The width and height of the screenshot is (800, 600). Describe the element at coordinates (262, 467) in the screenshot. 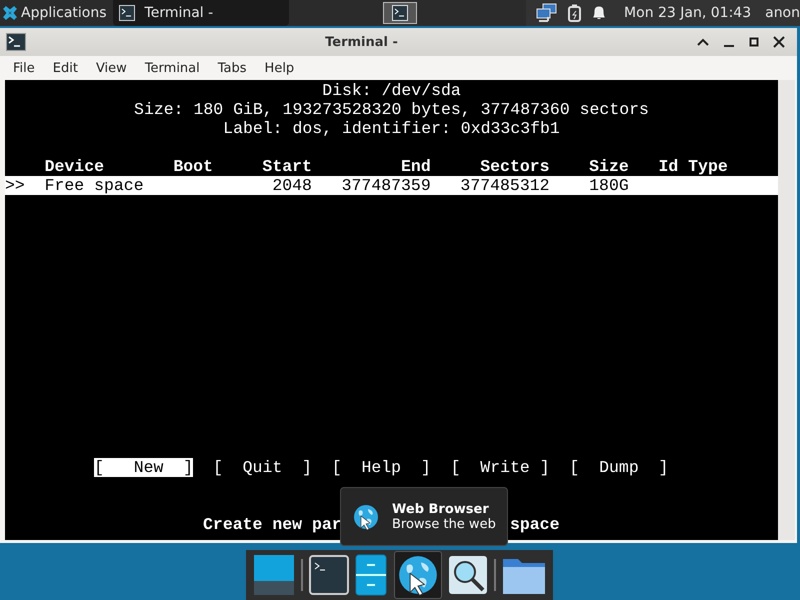

I see `action-button: [ Quit ]` at that location.